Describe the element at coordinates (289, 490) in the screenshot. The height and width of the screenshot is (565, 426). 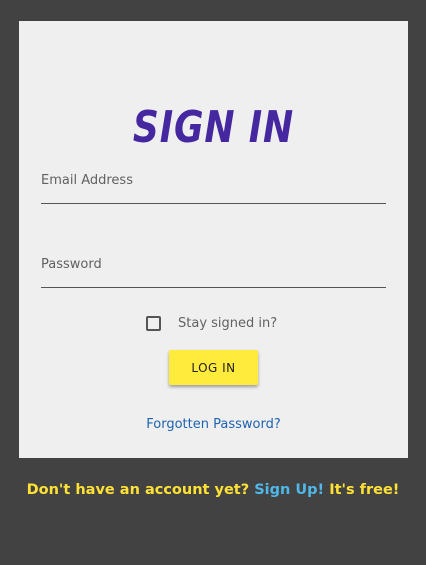
I see `signup-link: Sign Up!` at that location.